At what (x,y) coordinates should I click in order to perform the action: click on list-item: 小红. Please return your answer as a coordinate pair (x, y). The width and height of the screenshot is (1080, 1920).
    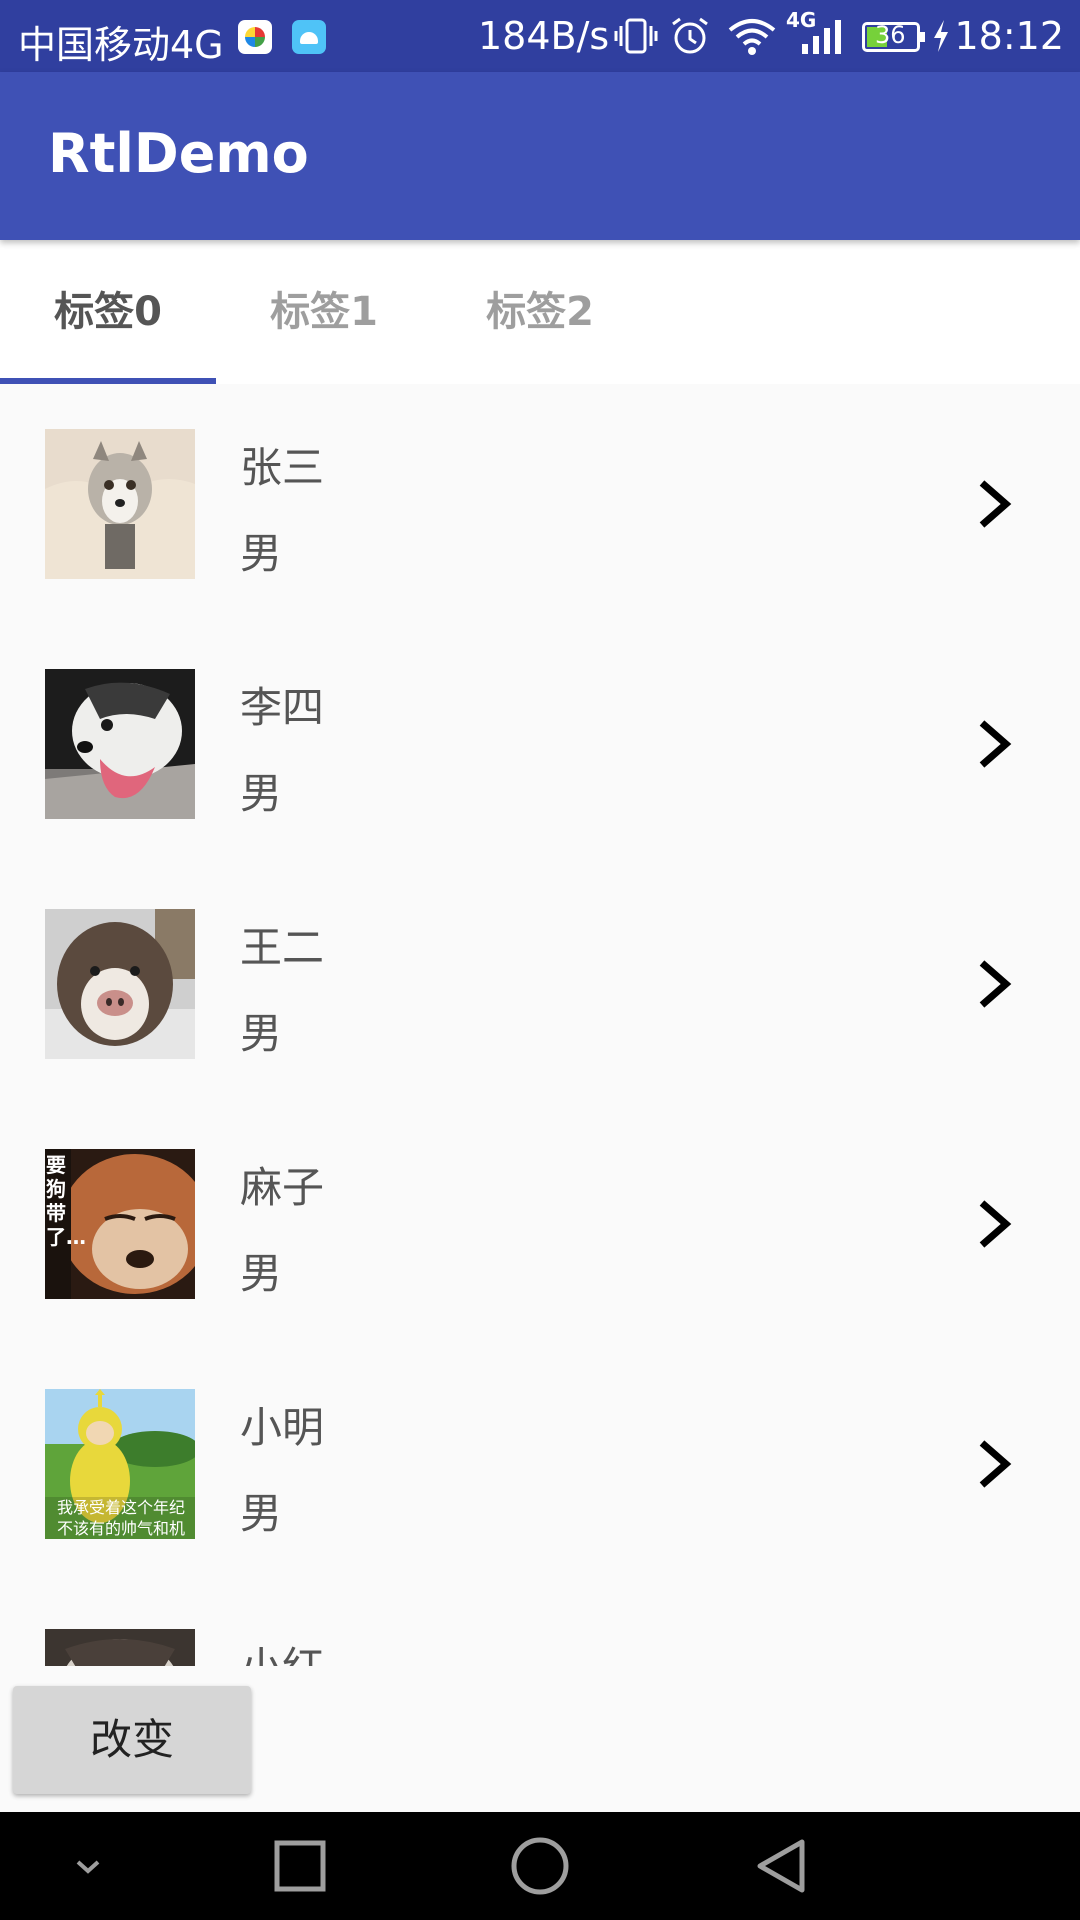
    Looking at the image, I should click on (540, 1625).